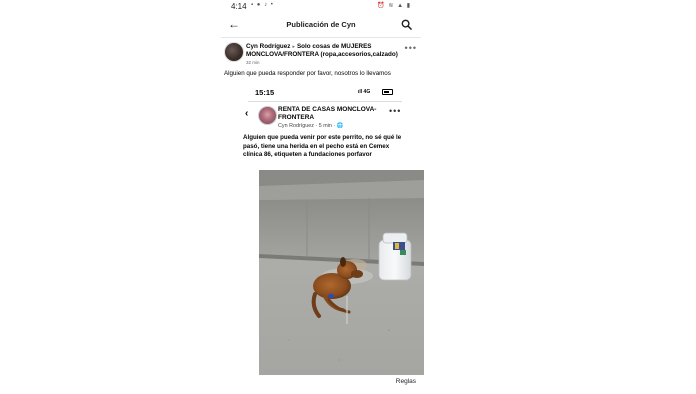 The height and width of the screenshot is (394, 696). Describe the element at coordinates (265, 92) in the screenshot. I see `screenshot-status-time: 15:15` at that location.